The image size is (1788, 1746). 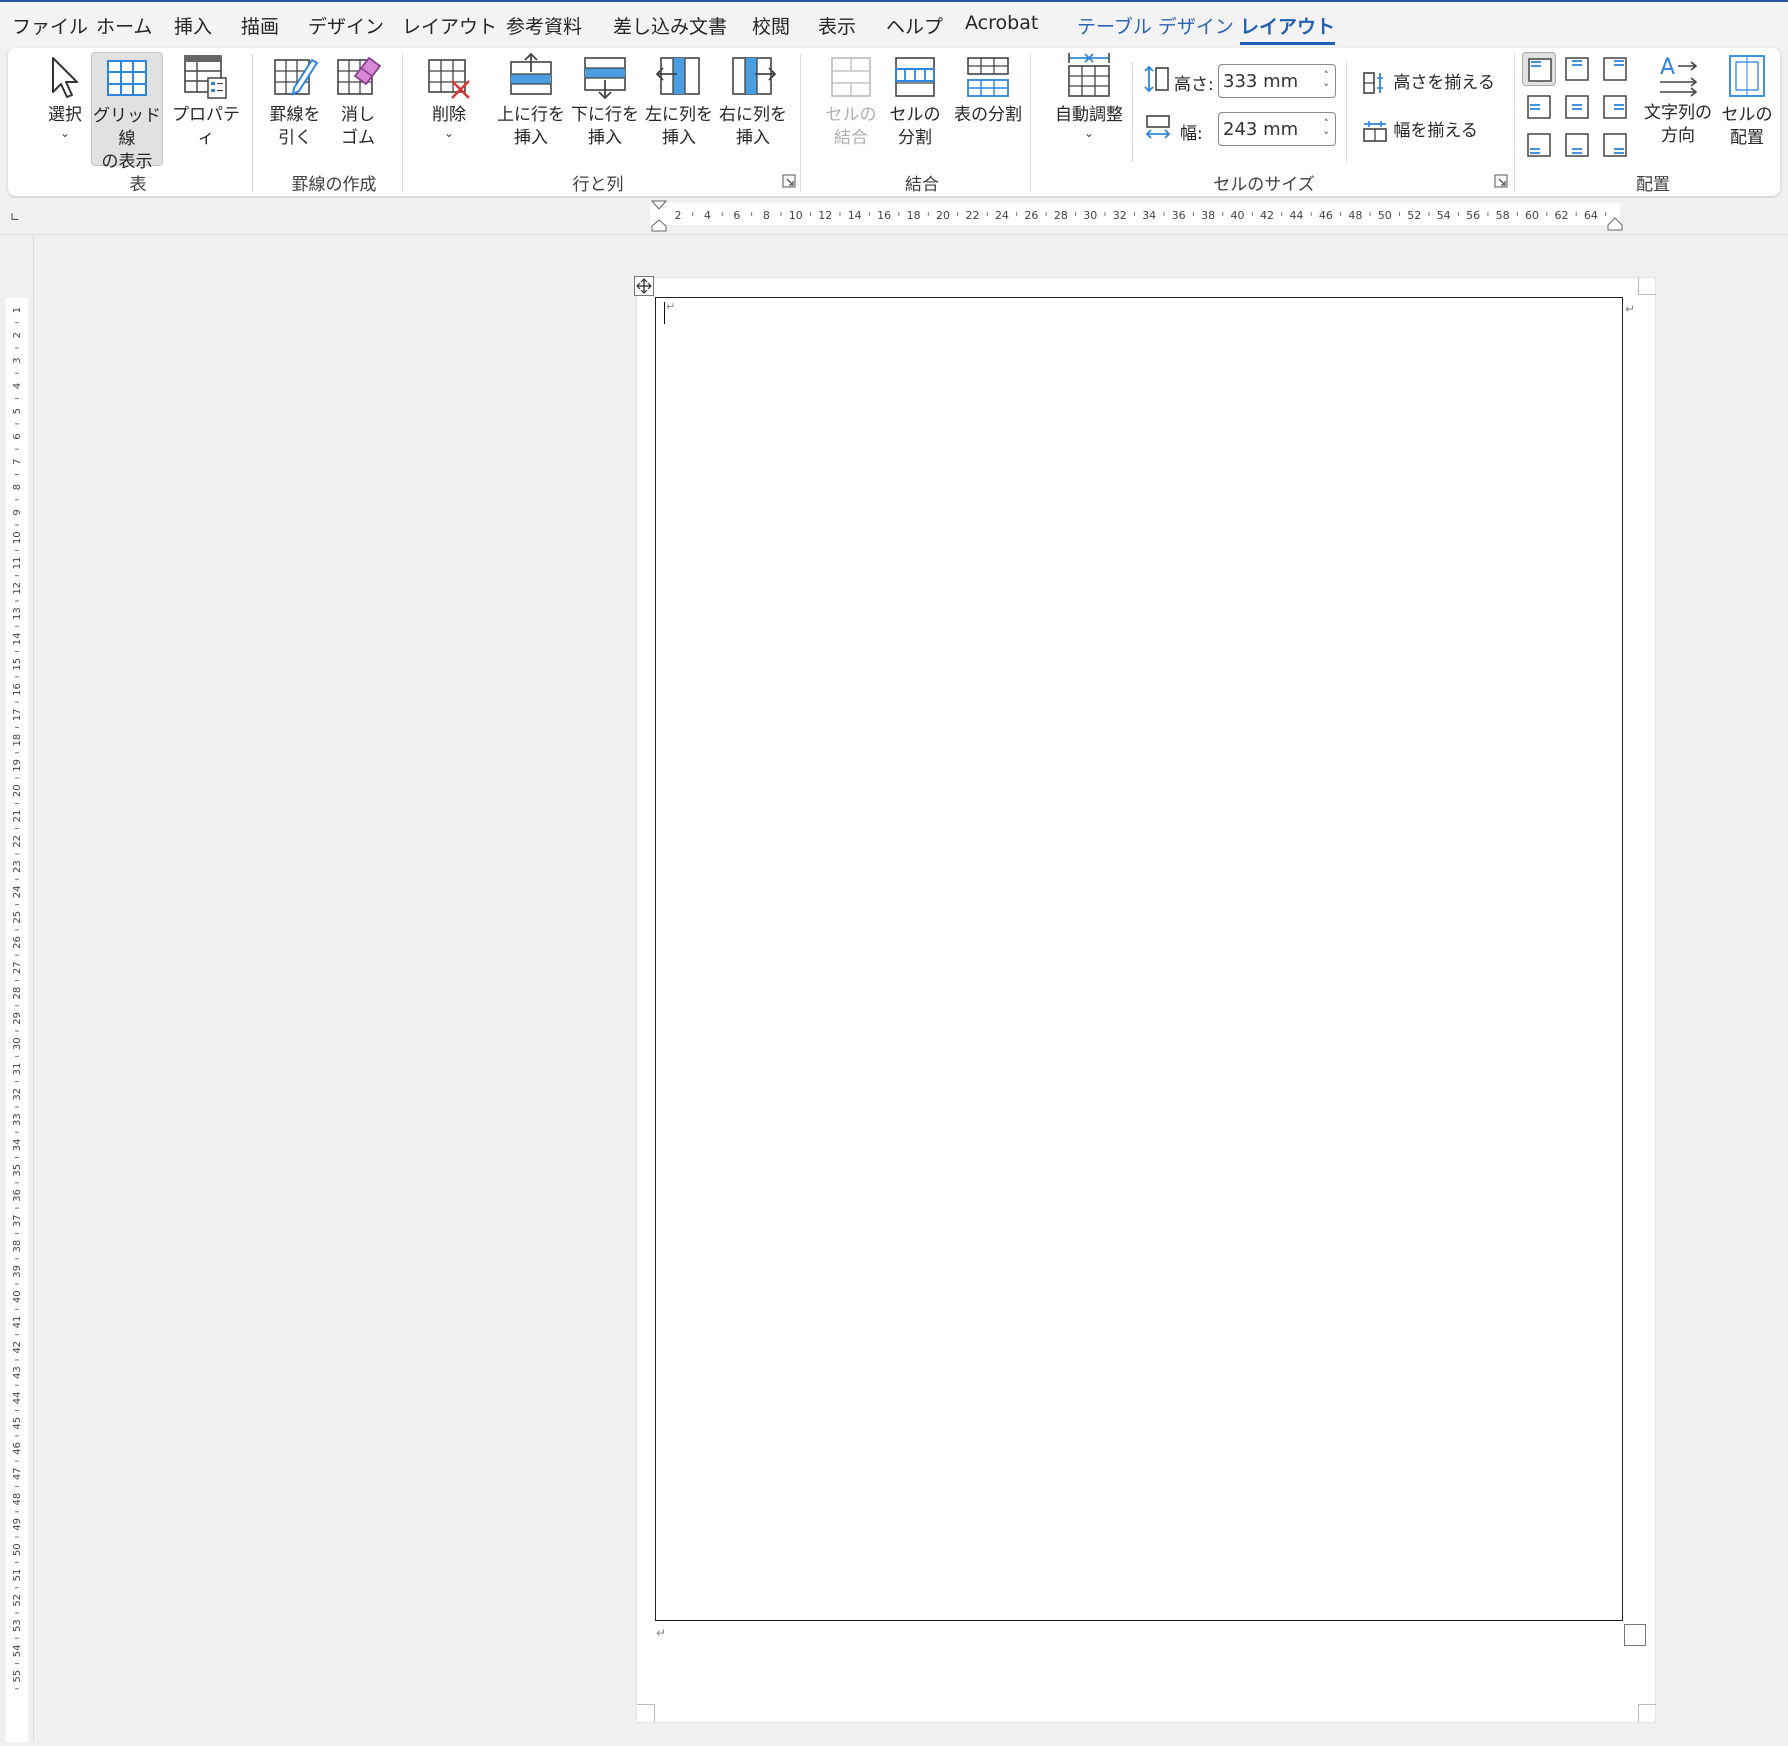 I want to click on cursor-arrow-icon, so click(x=65, y=77).